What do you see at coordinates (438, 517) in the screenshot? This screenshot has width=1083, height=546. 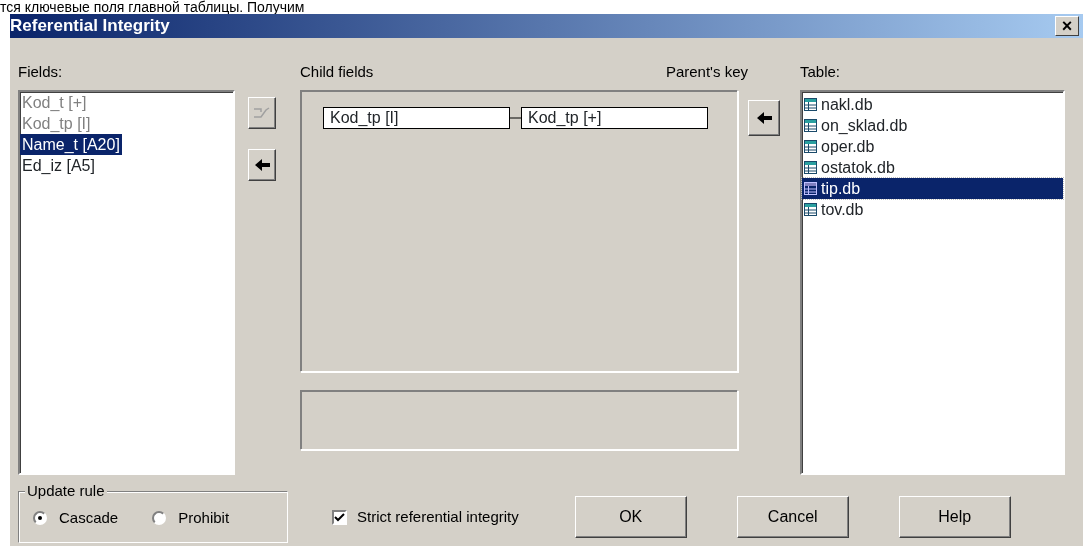 I see `checkbox-label: Strict referential integrity` at bounding box center [438, 517].